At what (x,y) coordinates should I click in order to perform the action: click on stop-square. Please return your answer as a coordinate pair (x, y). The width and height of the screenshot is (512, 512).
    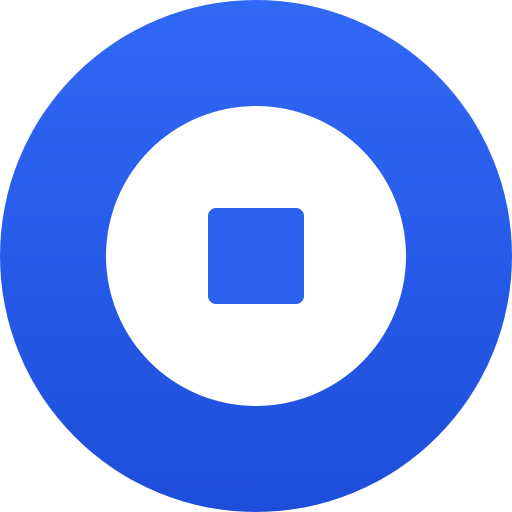
    Looking at the image, I should click on (256, 256).